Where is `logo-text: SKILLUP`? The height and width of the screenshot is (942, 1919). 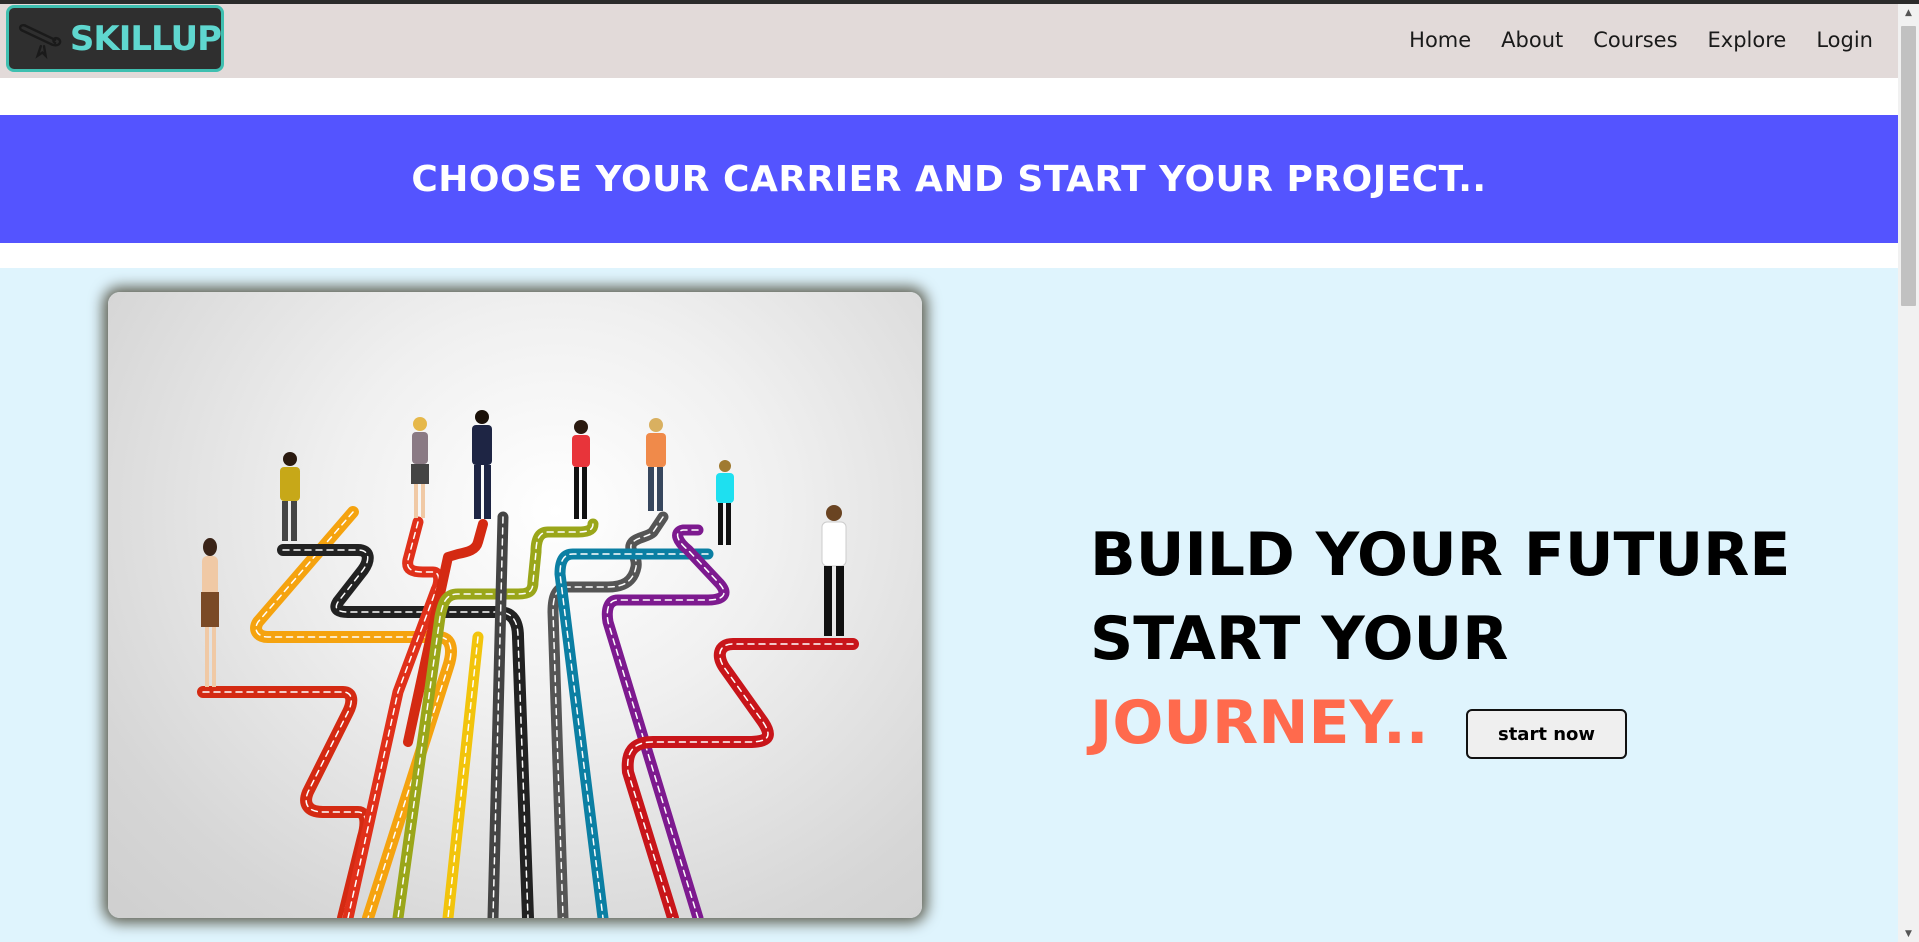 logo-text: SKILLUP is located at coordinates (145, 38).